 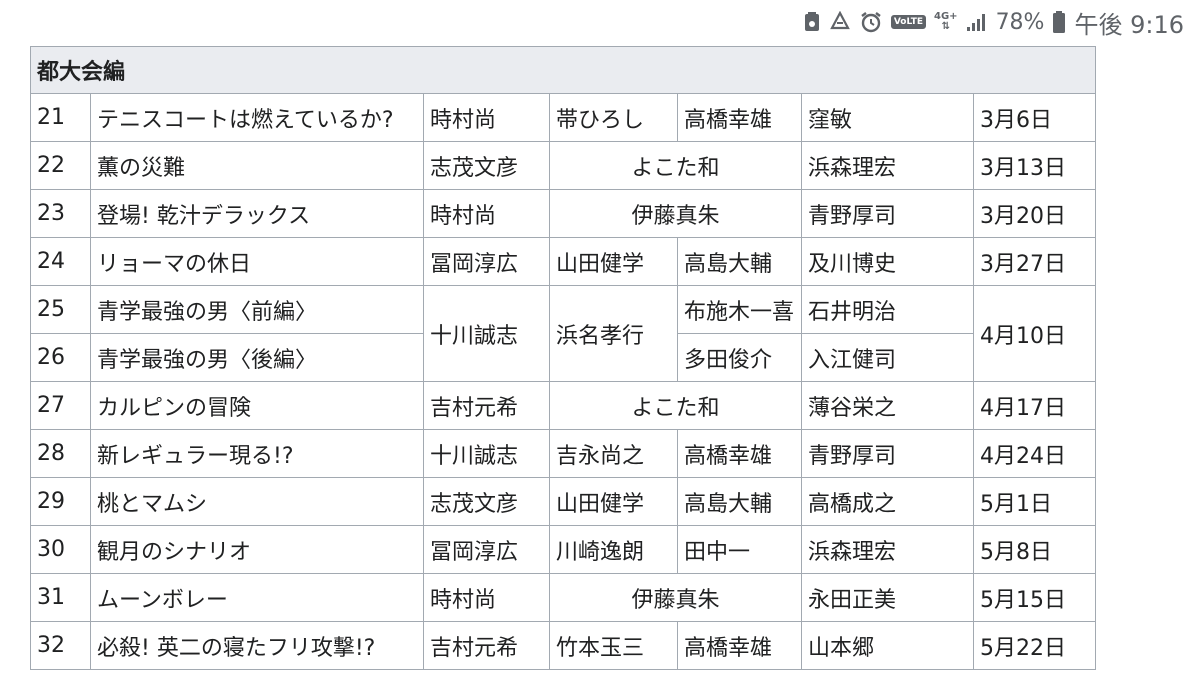 What do you see at coordinates (60, 501) in the screenshot?
I see `episode-number: 29` at bounding box center [60, 501].